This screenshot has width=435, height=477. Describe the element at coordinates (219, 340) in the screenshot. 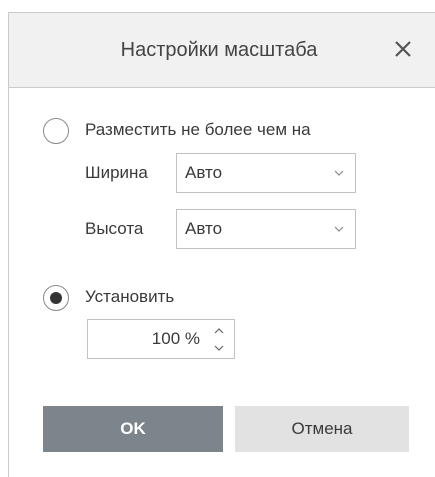

I see `stepper-arrows` at that location.